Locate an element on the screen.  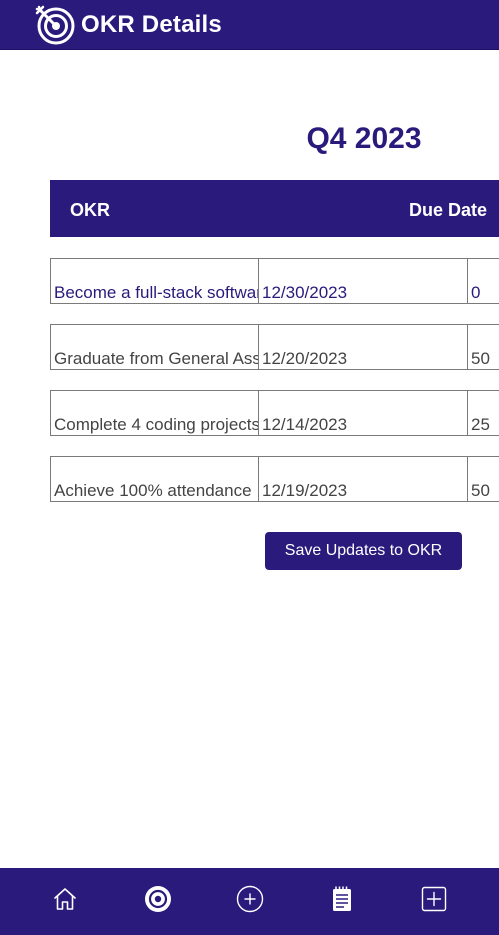
notepad-icon is located at coordinates (342, 901).